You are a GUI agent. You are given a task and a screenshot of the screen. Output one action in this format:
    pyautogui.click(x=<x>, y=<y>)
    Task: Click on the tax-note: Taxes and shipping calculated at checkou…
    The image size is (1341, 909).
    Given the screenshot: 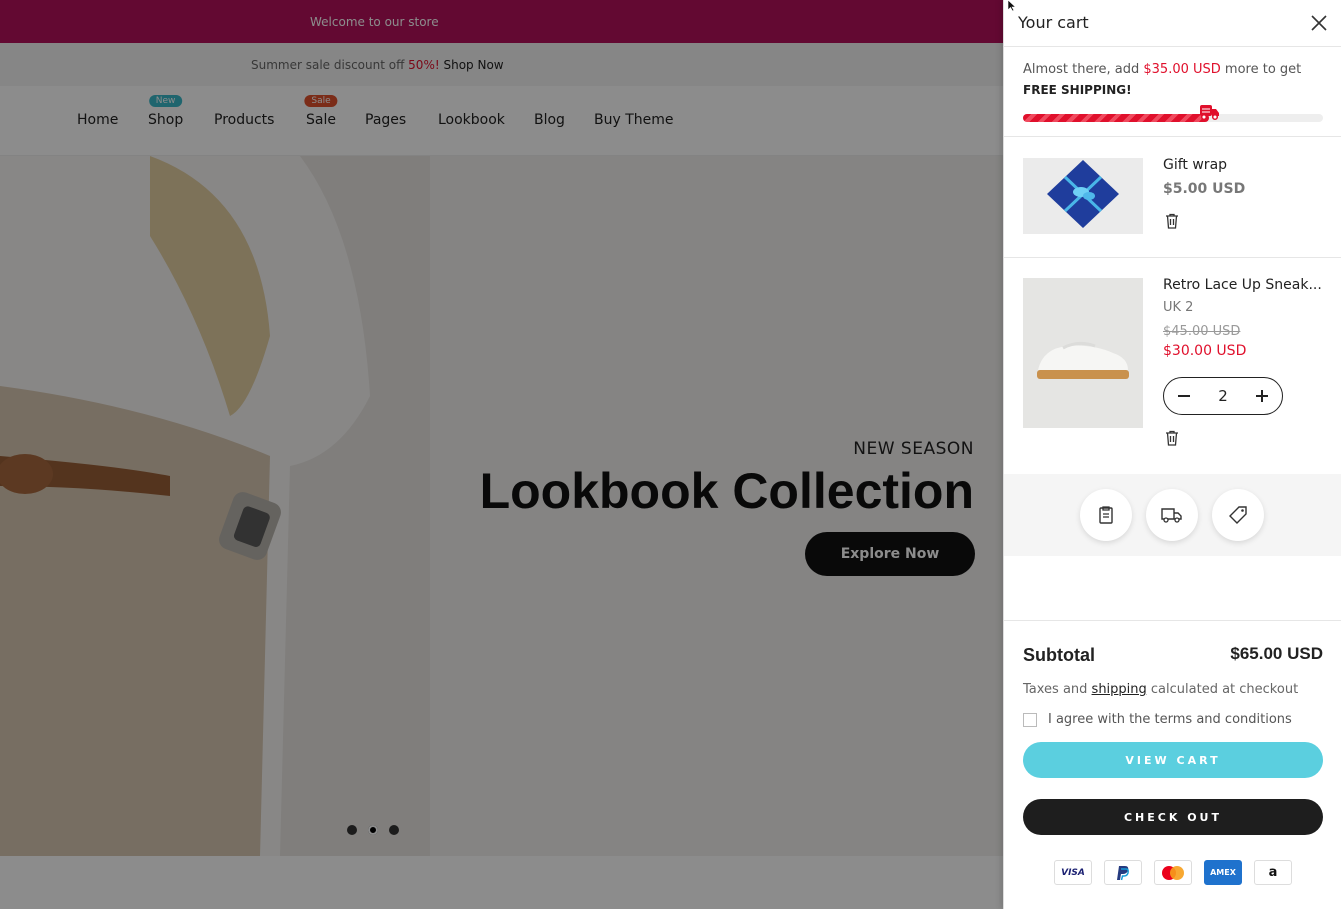 What is the action you would take?
    pyautogui.click(x=1161, y=689)
    